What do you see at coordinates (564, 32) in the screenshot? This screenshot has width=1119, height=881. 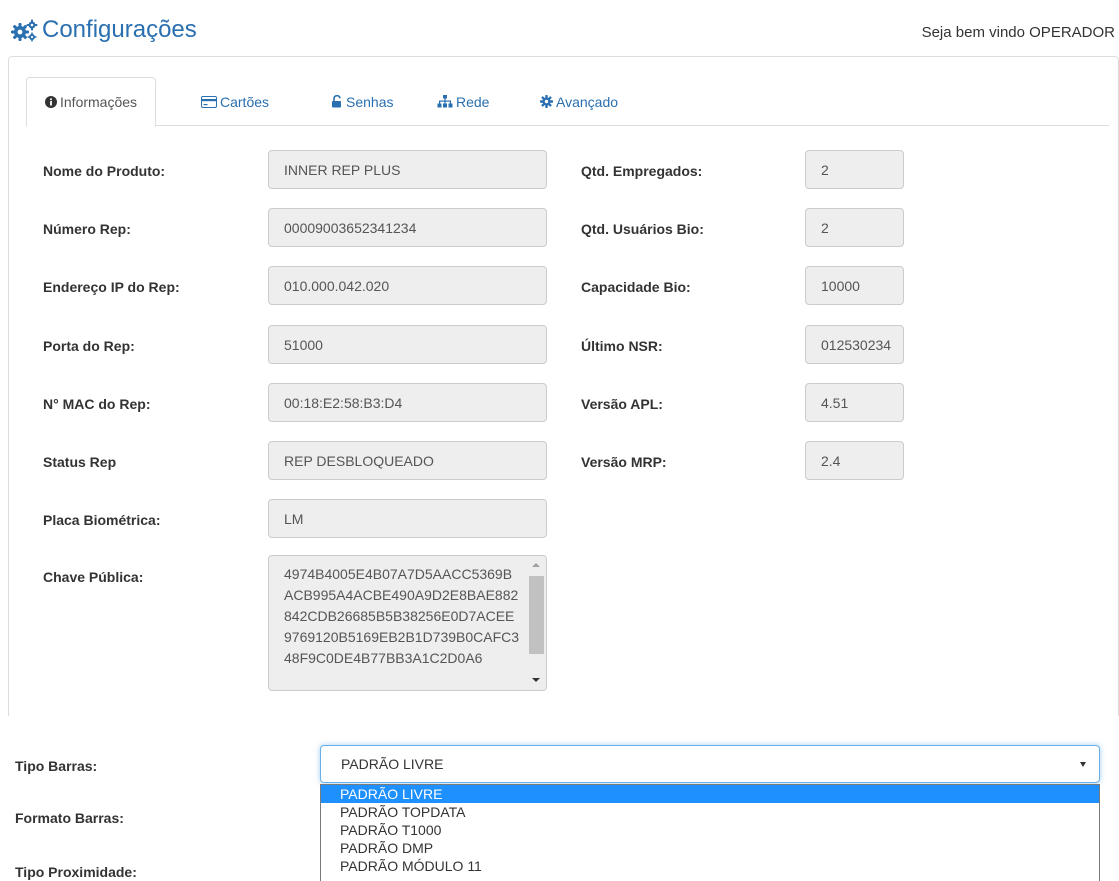 I see `header: Configurações Seja bem vindo OPERADOR` at bounding box center [564, 32].